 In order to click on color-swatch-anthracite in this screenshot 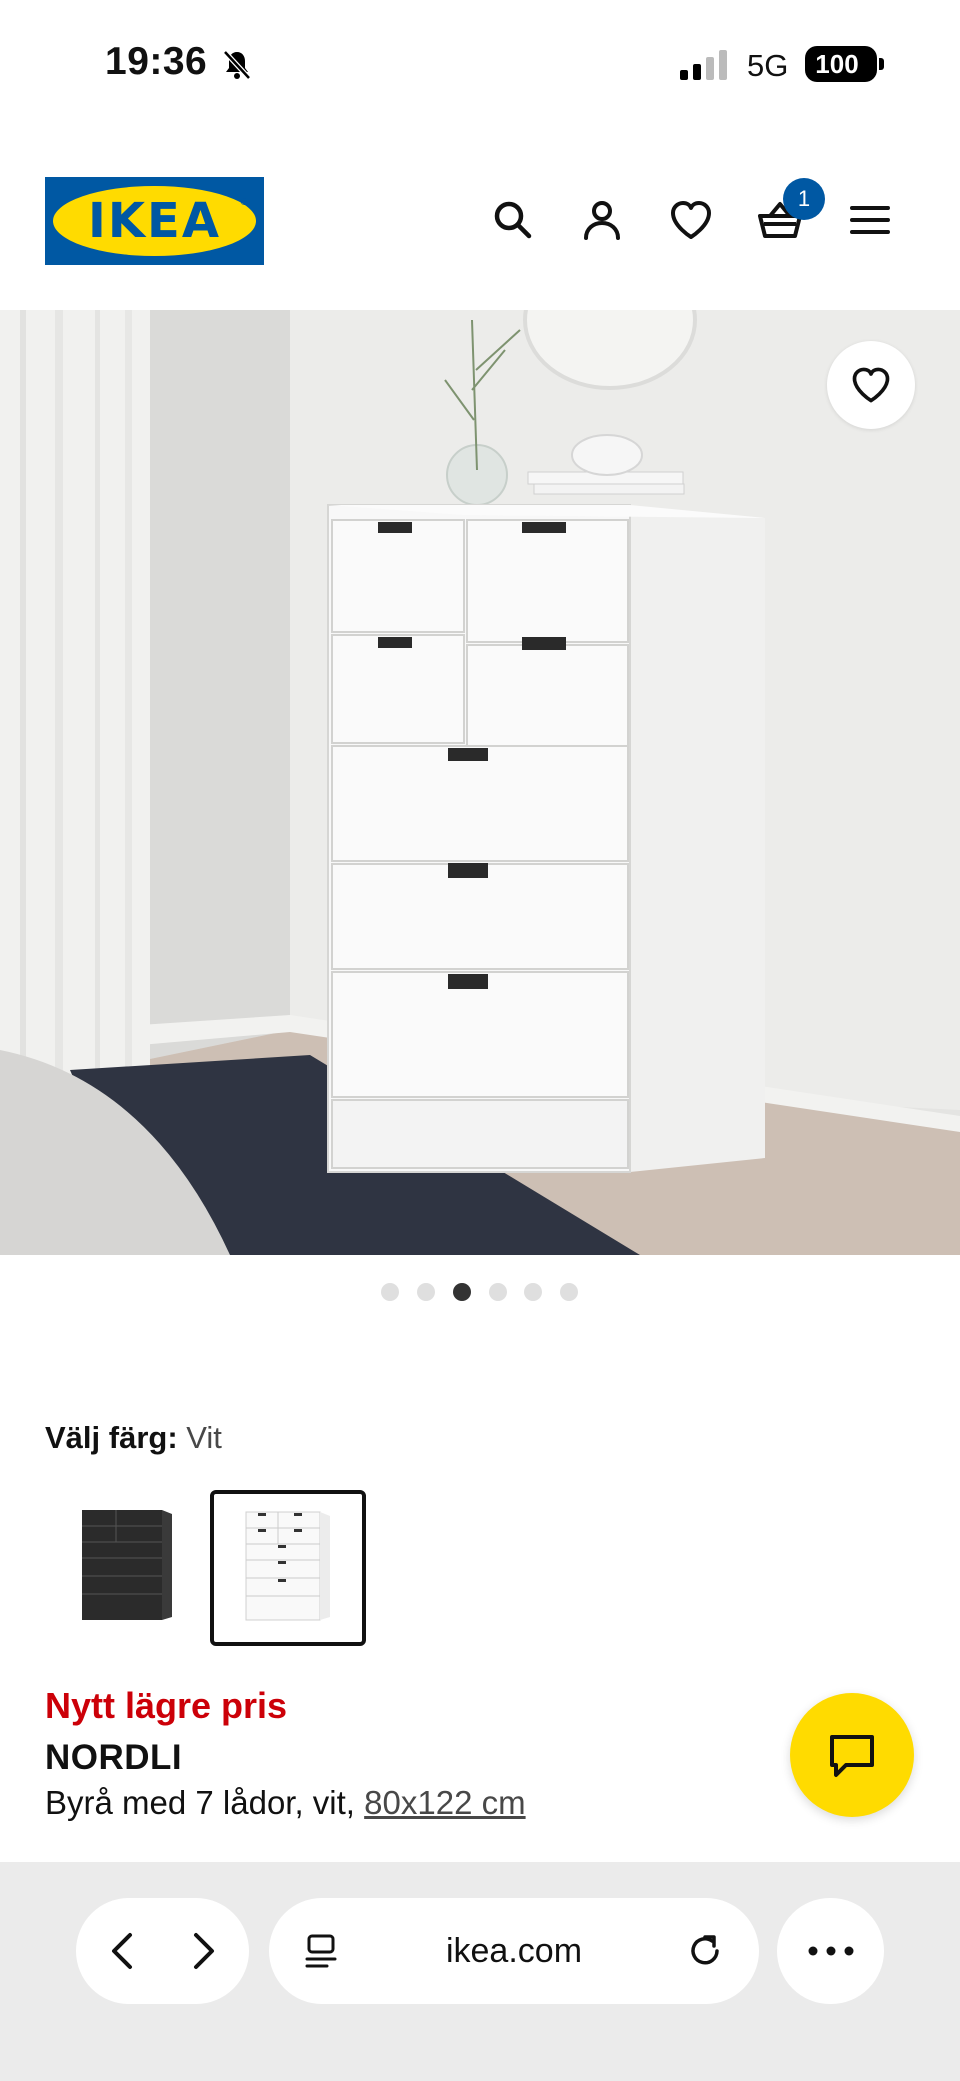, I will do `click(138, 1568)`.